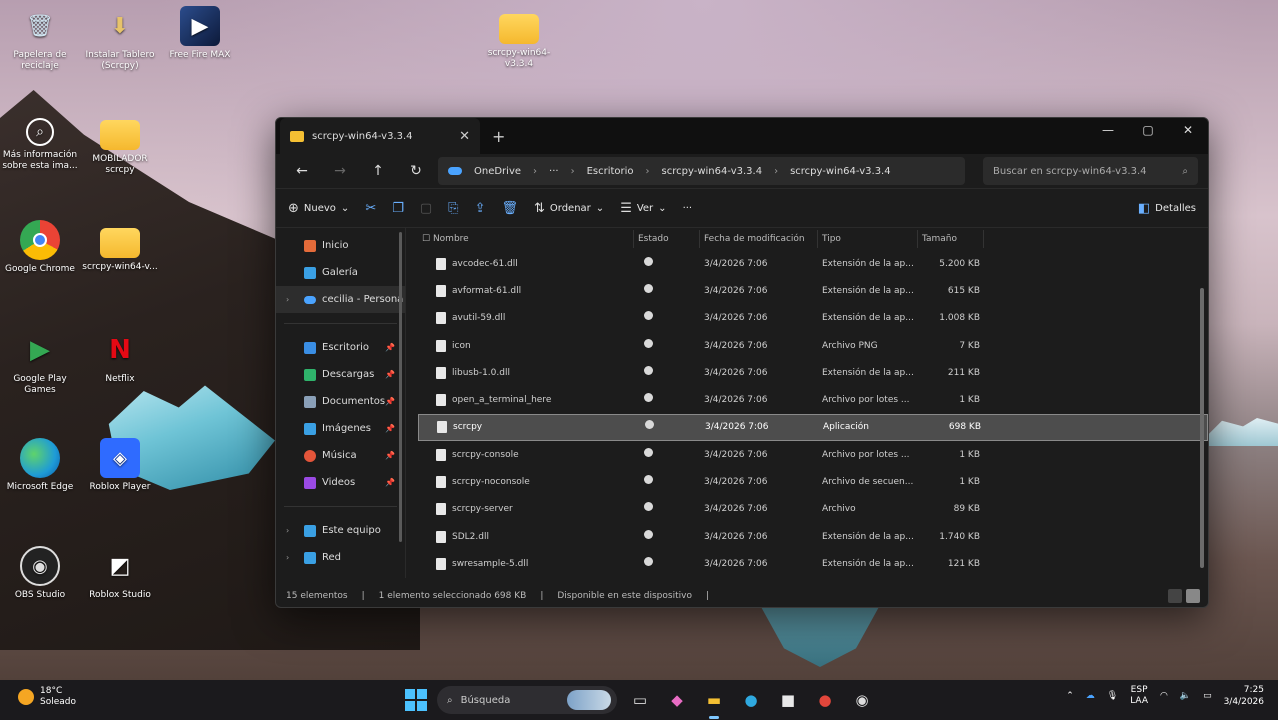 The width and height of the screenshot is (1278, 720). What do you see at coordinates (340, 401) in the screenshot?
I see `nav-item-documentos: Documentos 📌` at bounding box center [340, 401].